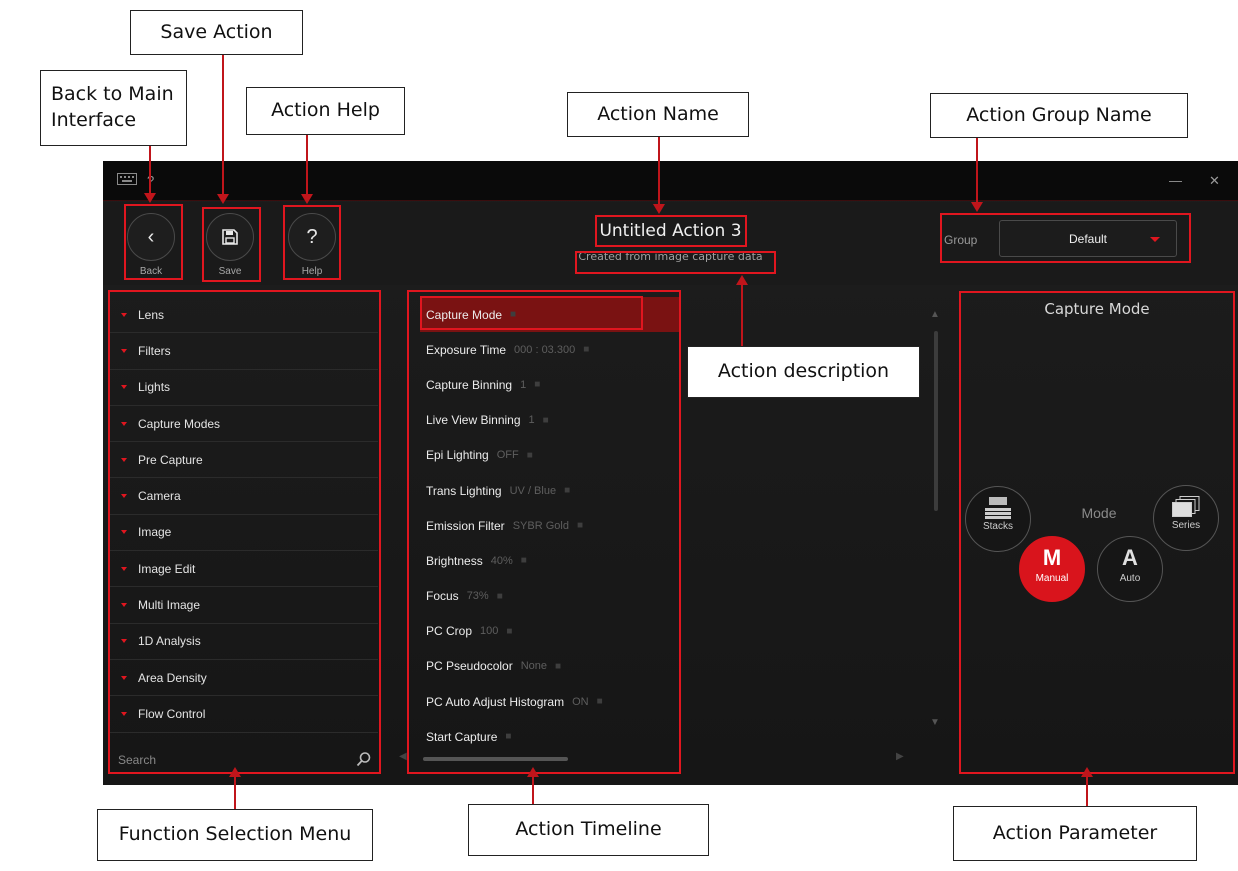 The width and height of the screenshot is (1238, 871). Describe the element at coordinates (154, 387) in the screenshot. I see `menu-item-label: Lights` at that location.